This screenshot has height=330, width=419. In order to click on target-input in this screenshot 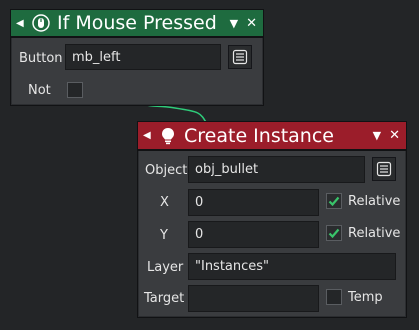, I will do `click(253, 298)`.